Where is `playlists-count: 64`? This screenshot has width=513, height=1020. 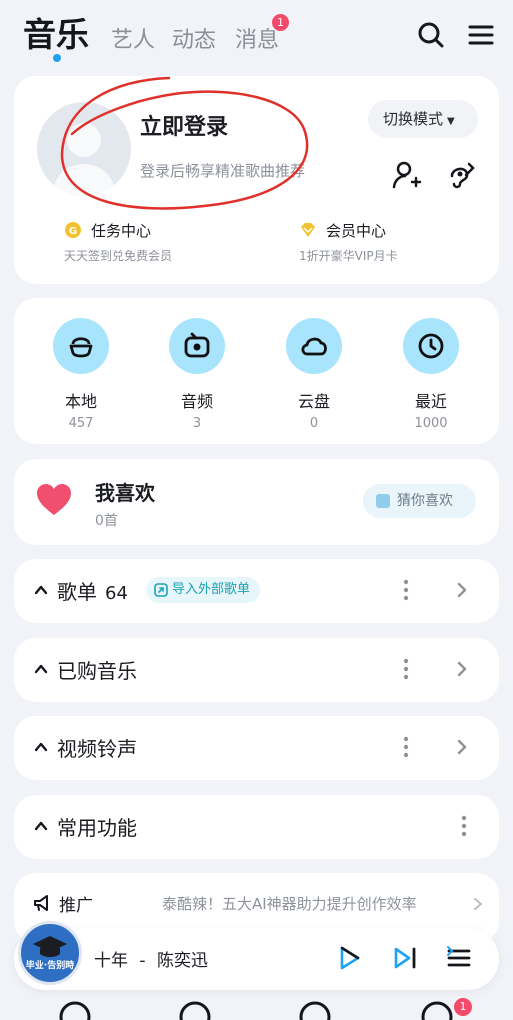 playlists-count: 64 is located at coordinates (116, 593).